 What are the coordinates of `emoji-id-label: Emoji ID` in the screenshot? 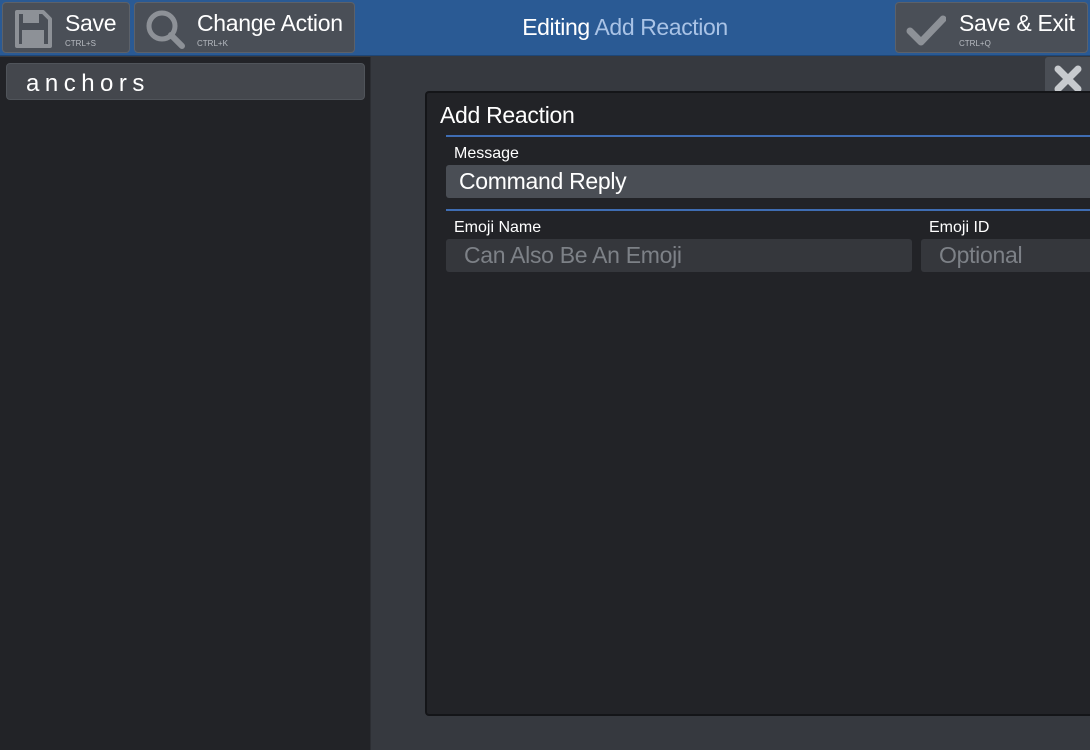 It's located at (959, 227).